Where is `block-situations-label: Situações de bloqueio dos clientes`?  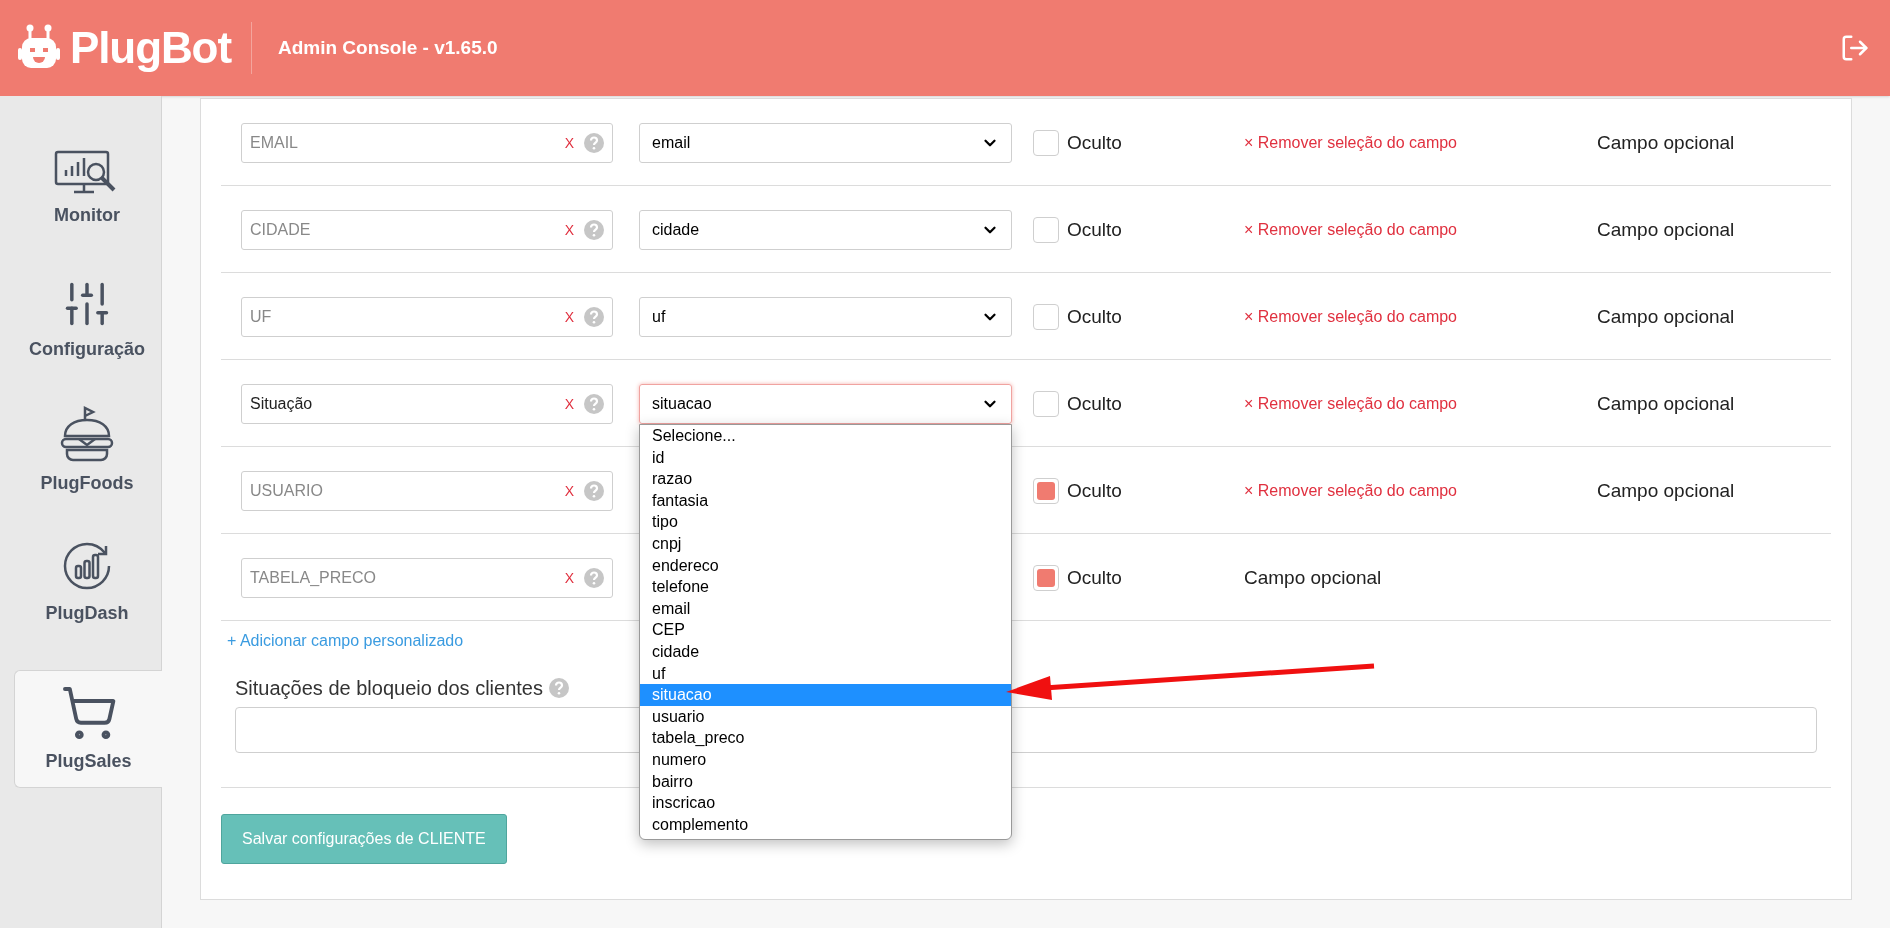 block-situations-label: Situações de bloqueio dos clientes is located at coordinates (389, 688).